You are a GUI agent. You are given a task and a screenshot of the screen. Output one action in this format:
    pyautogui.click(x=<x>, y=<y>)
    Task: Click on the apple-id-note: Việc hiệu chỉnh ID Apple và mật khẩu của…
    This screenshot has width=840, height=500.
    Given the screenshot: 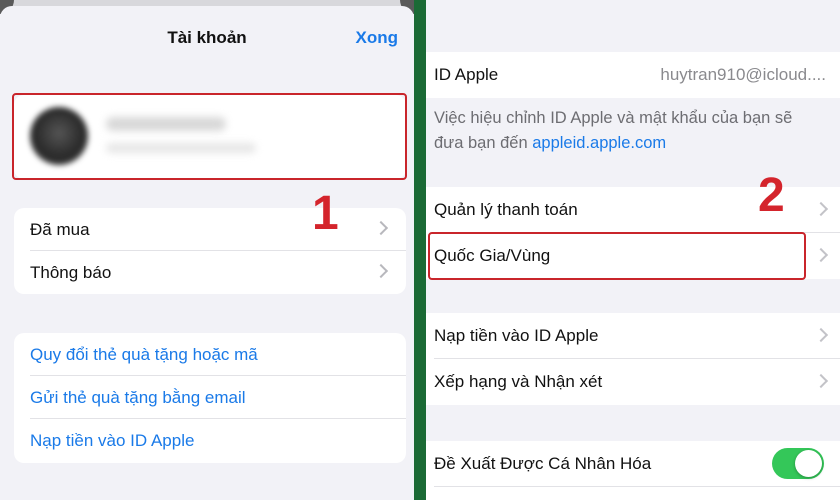 What is the action you would take?
    pyautogui.click(x=629, y=131)
    